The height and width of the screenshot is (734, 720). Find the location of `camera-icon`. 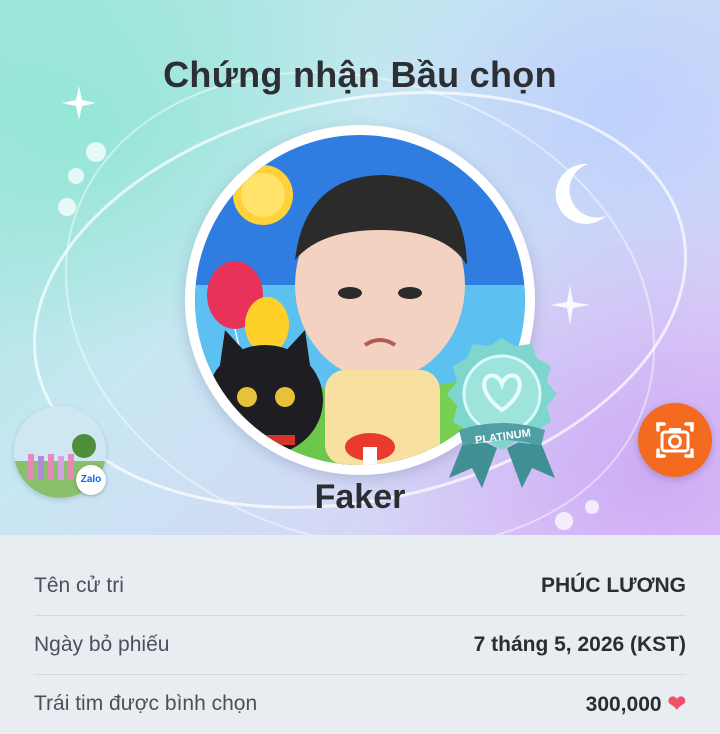

camera-icon is located at coordinates (675, 440).